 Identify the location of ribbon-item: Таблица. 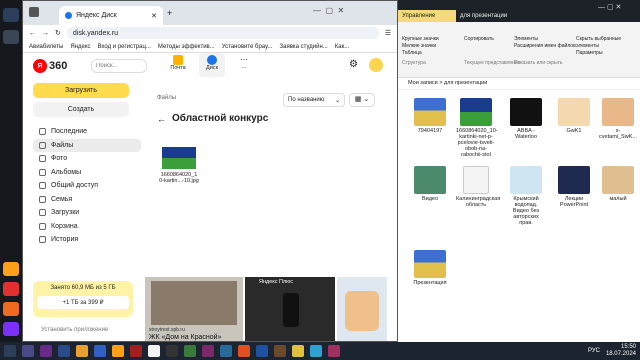
(420, 53).